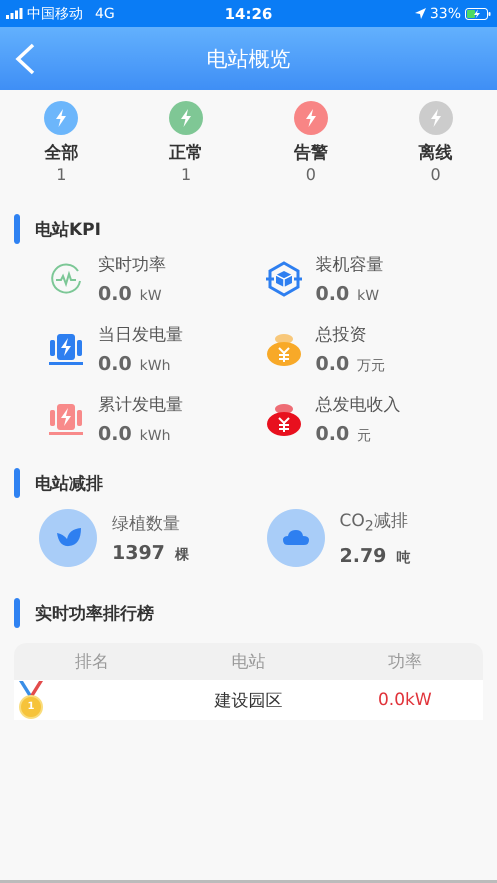 This screenshot has height=883, width=497. Describe the element at coordinates (132, 265) in the screenshot. I see `kpi-label: 实时功率` at that location.